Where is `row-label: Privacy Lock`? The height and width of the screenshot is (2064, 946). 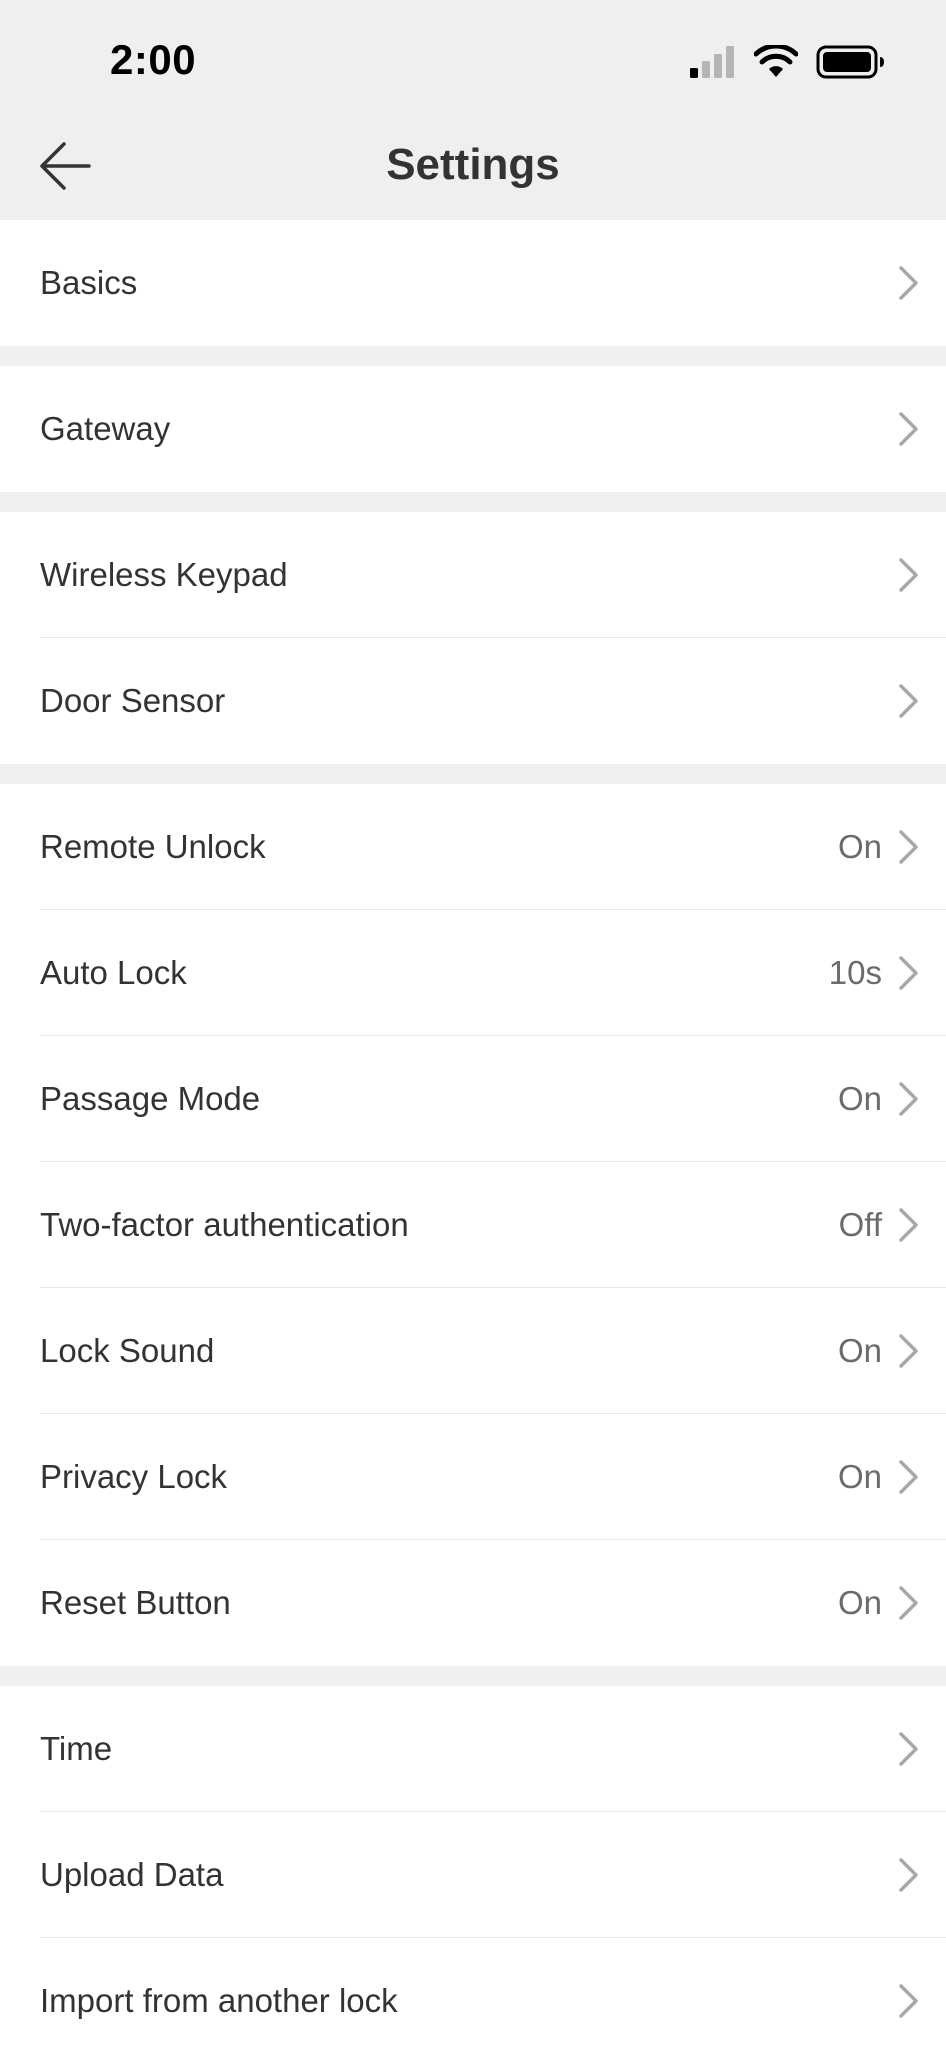
row-label: Privacy Lock is located at coordinates (134, 1476).